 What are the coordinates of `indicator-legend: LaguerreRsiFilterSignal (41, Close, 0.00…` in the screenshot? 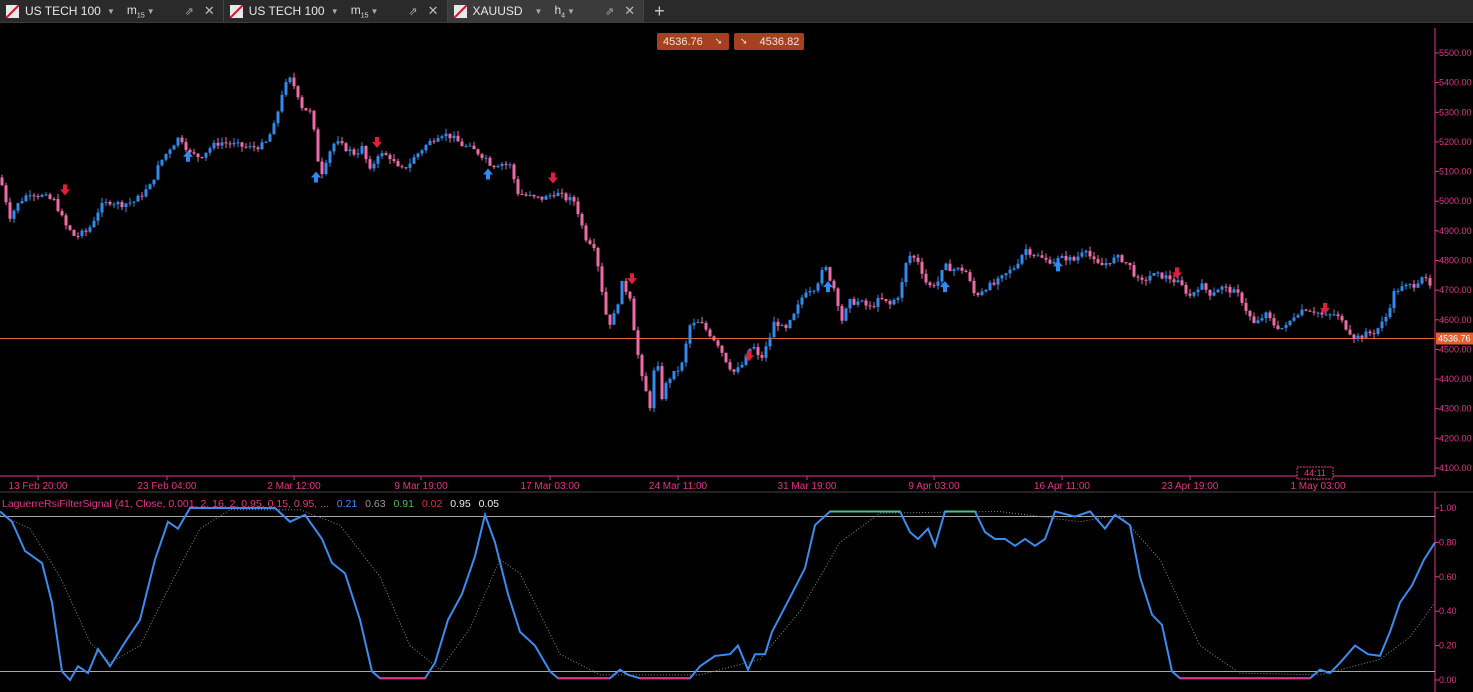 It's located at (253, 504).